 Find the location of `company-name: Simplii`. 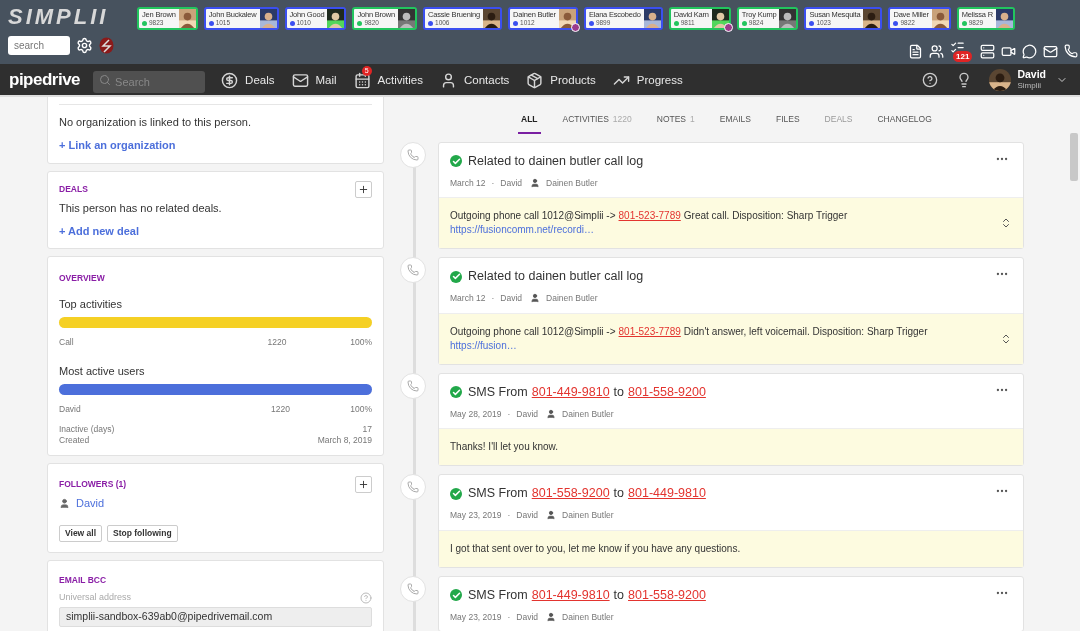

company-name: Simplii is located at coordinates (1029, 85).